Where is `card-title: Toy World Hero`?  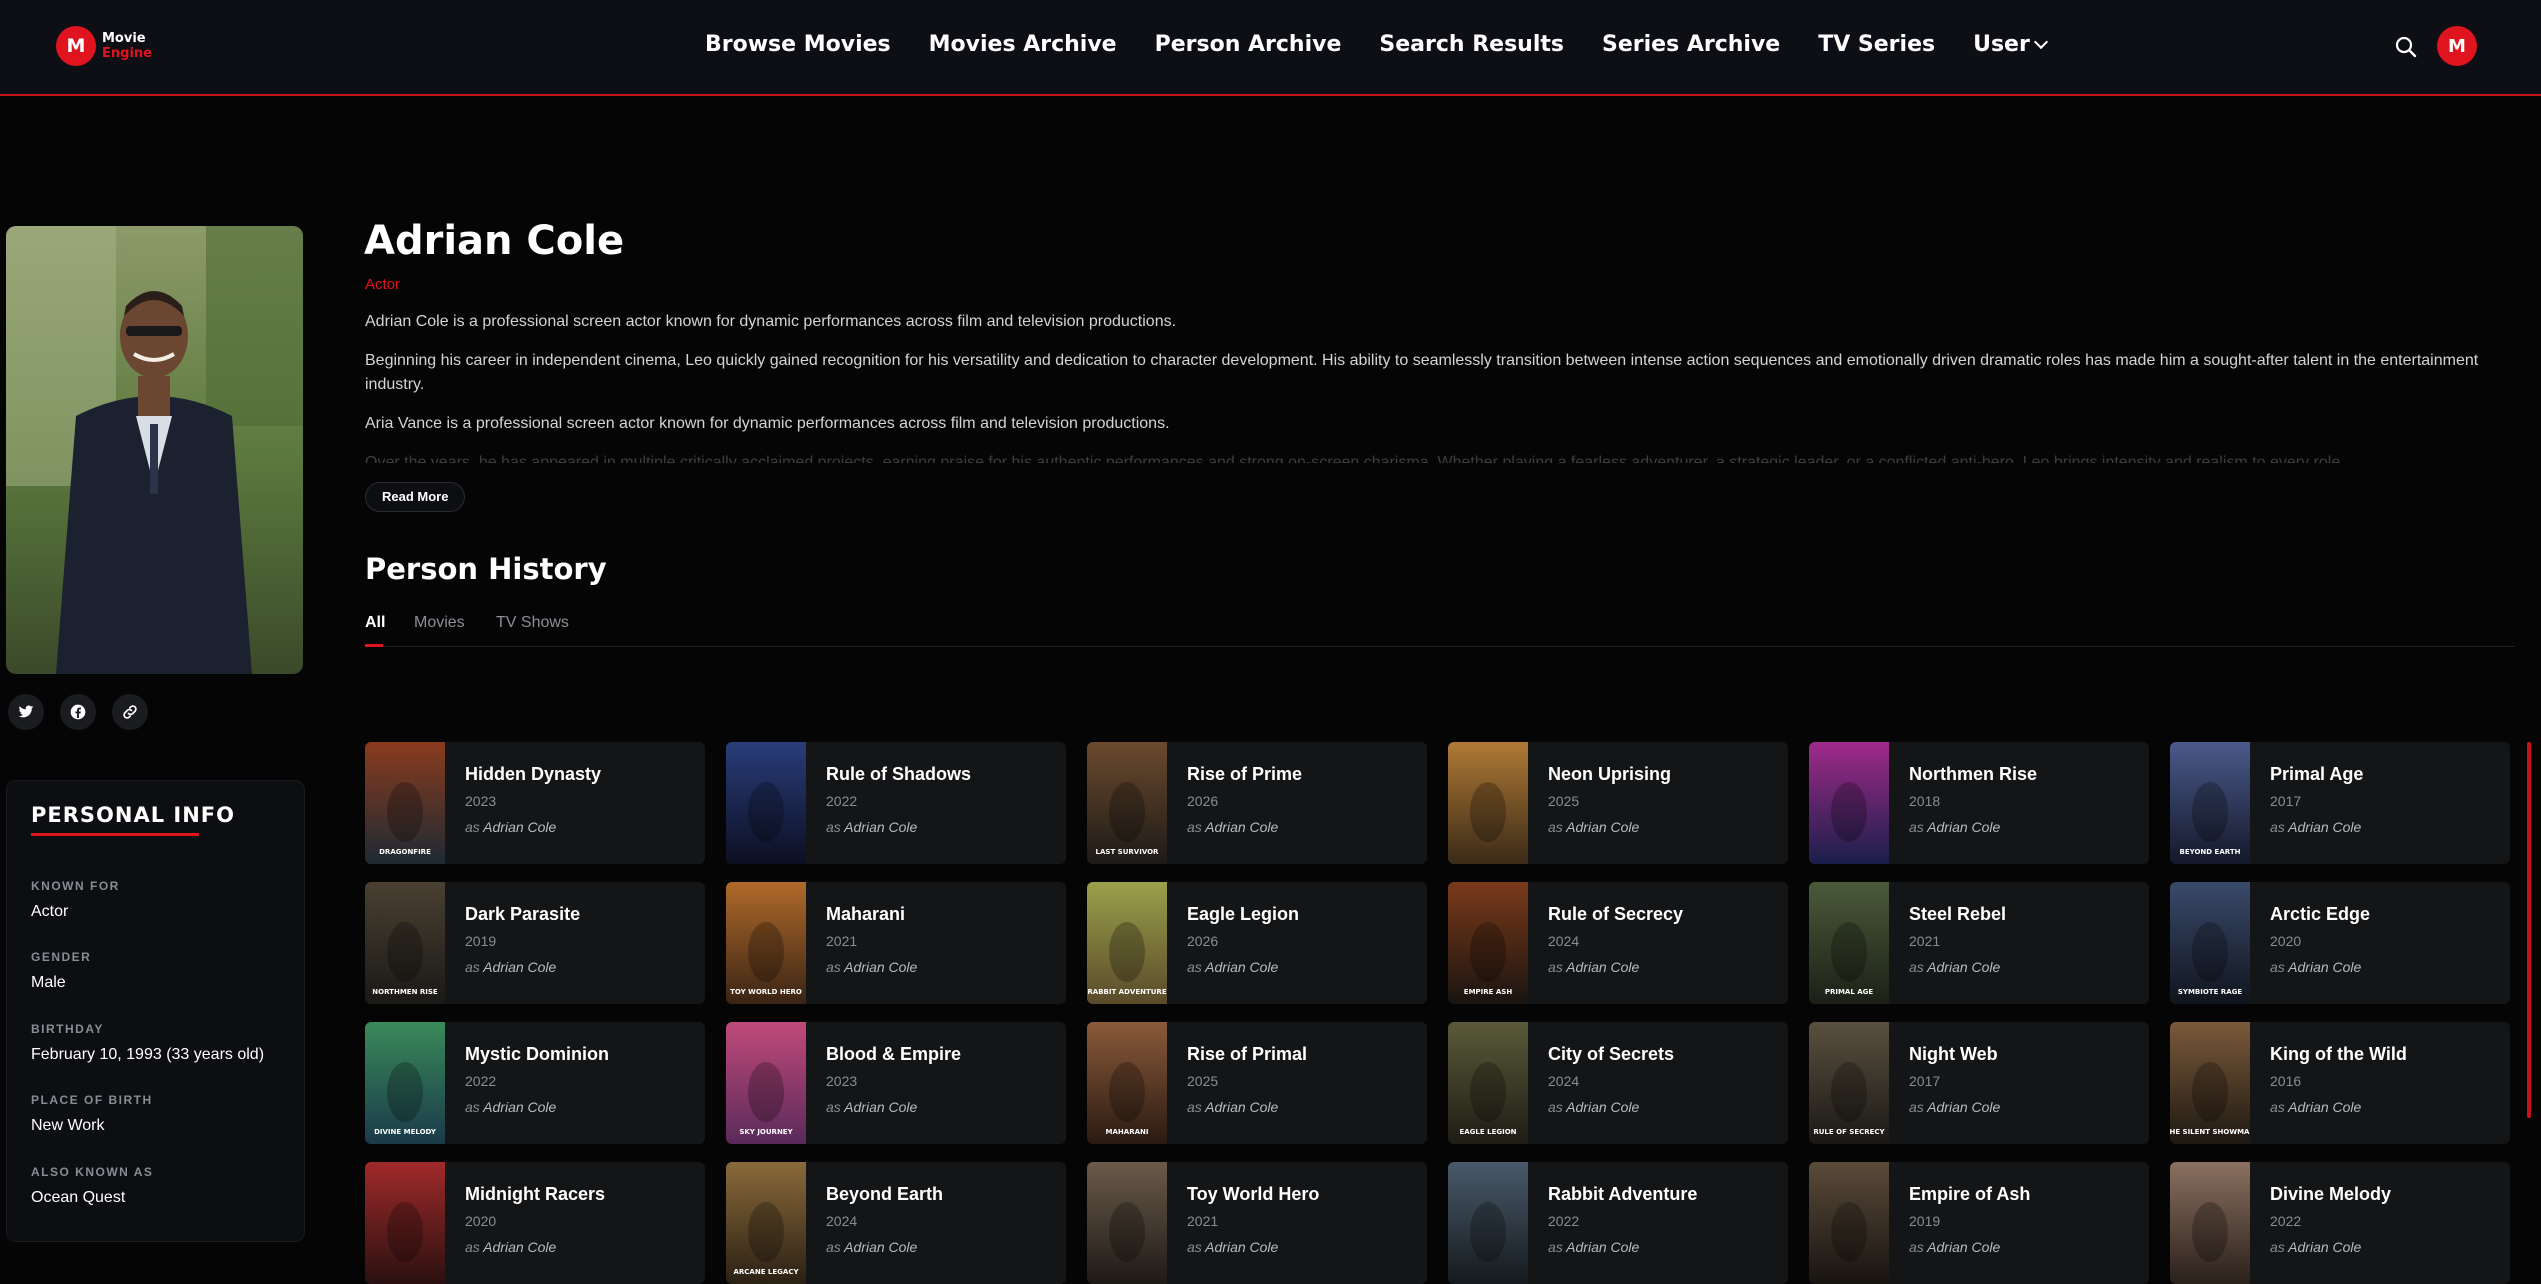
card-title: Toy World Hero is located at coordinates (1253, 1194).